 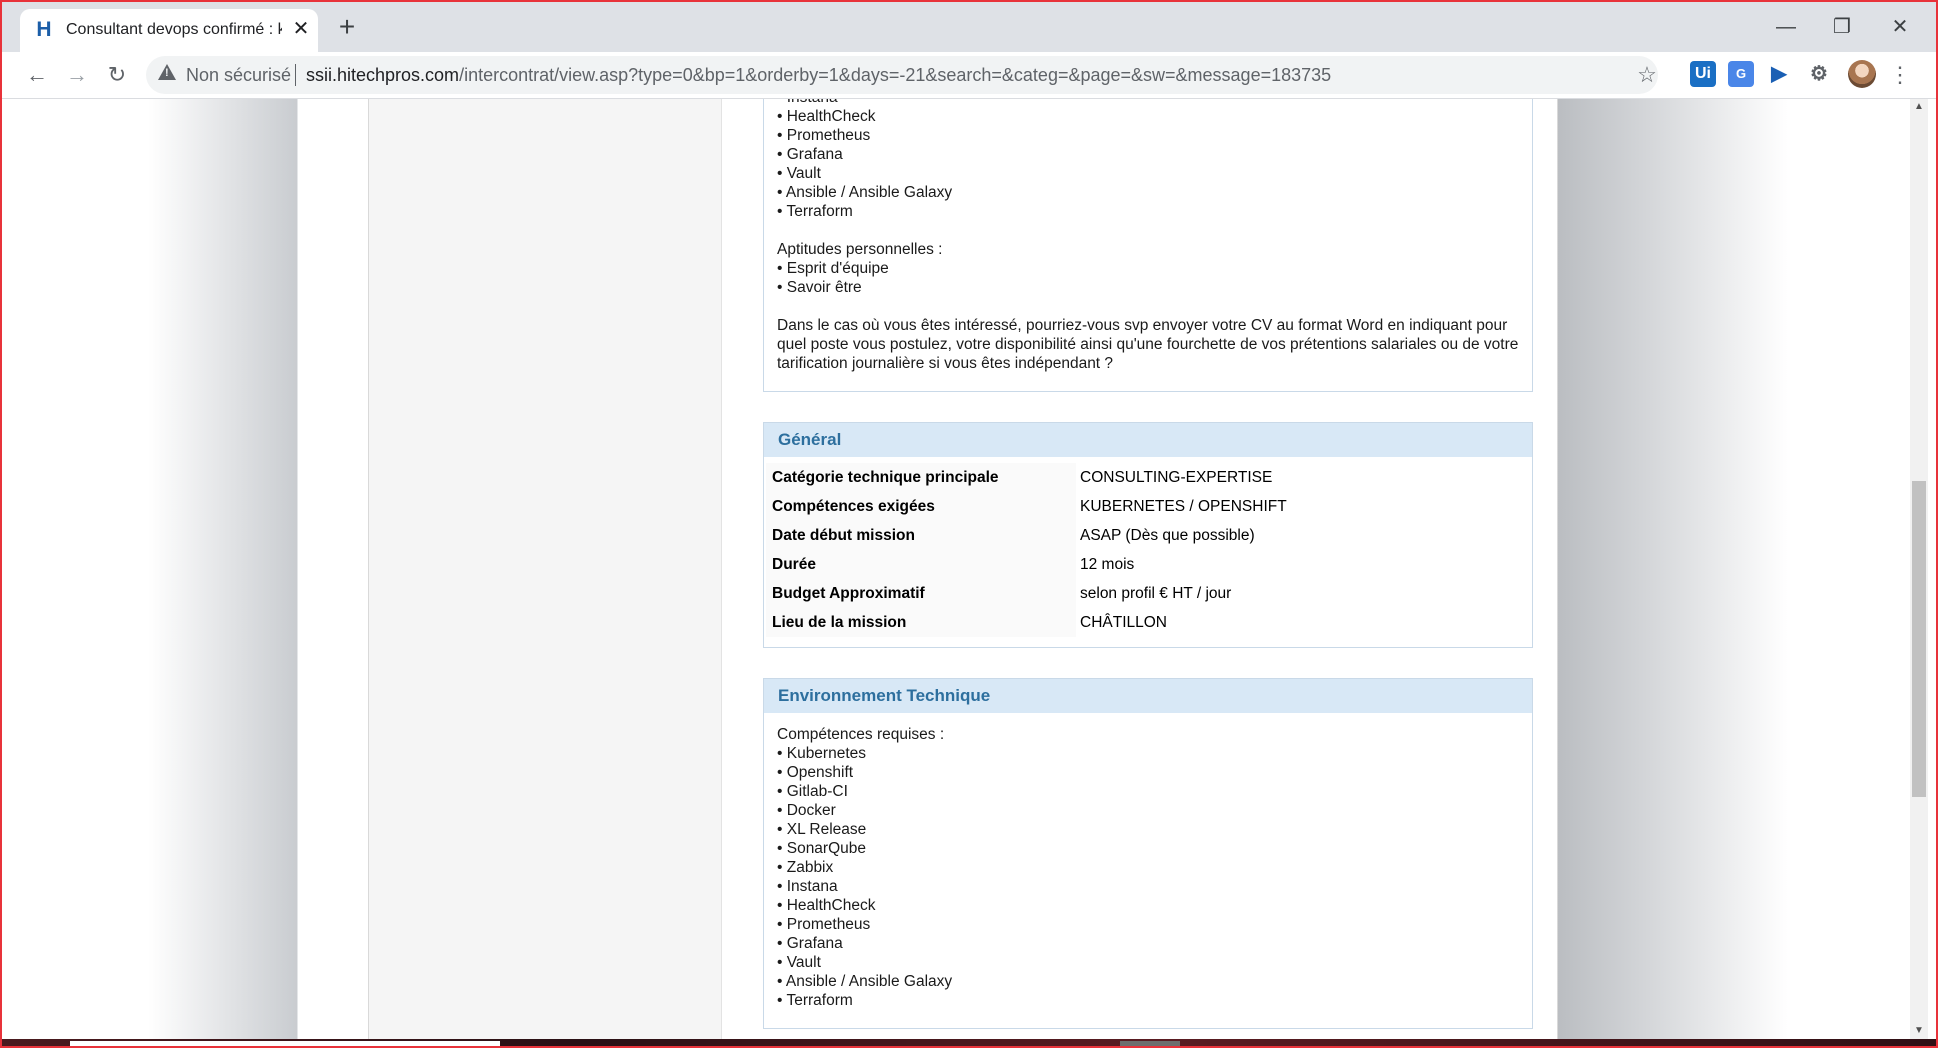 What do you see at coordinates (799, 173) in the screenshot?
I see `tool-item: • Vault` at bounding box center [799, 173].